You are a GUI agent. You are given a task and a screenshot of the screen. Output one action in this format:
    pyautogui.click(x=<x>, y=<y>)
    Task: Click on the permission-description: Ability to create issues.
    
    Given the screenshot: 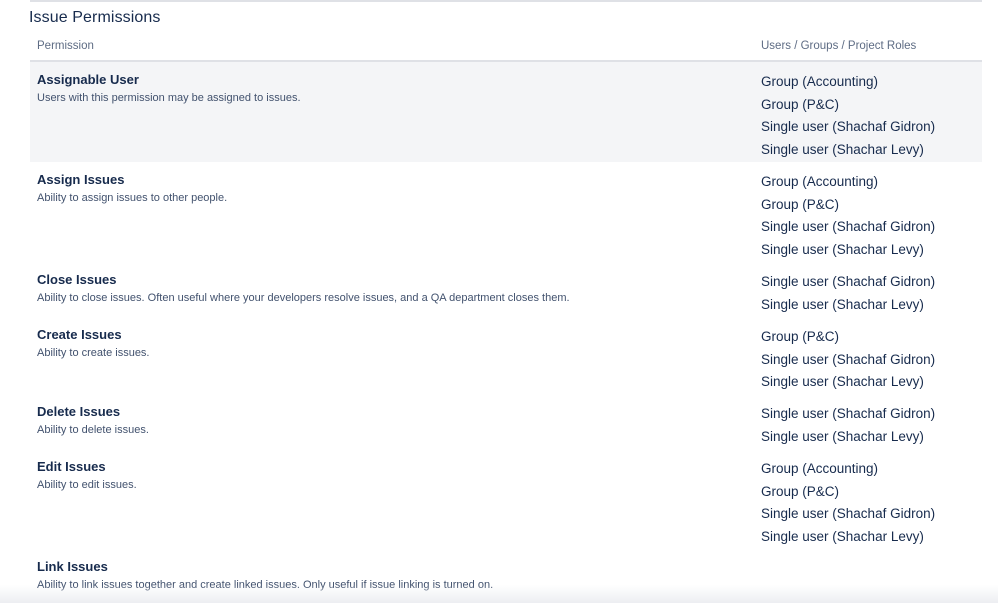 What is the action you would take?
    pyautogui.click(x=93, y=353)
    